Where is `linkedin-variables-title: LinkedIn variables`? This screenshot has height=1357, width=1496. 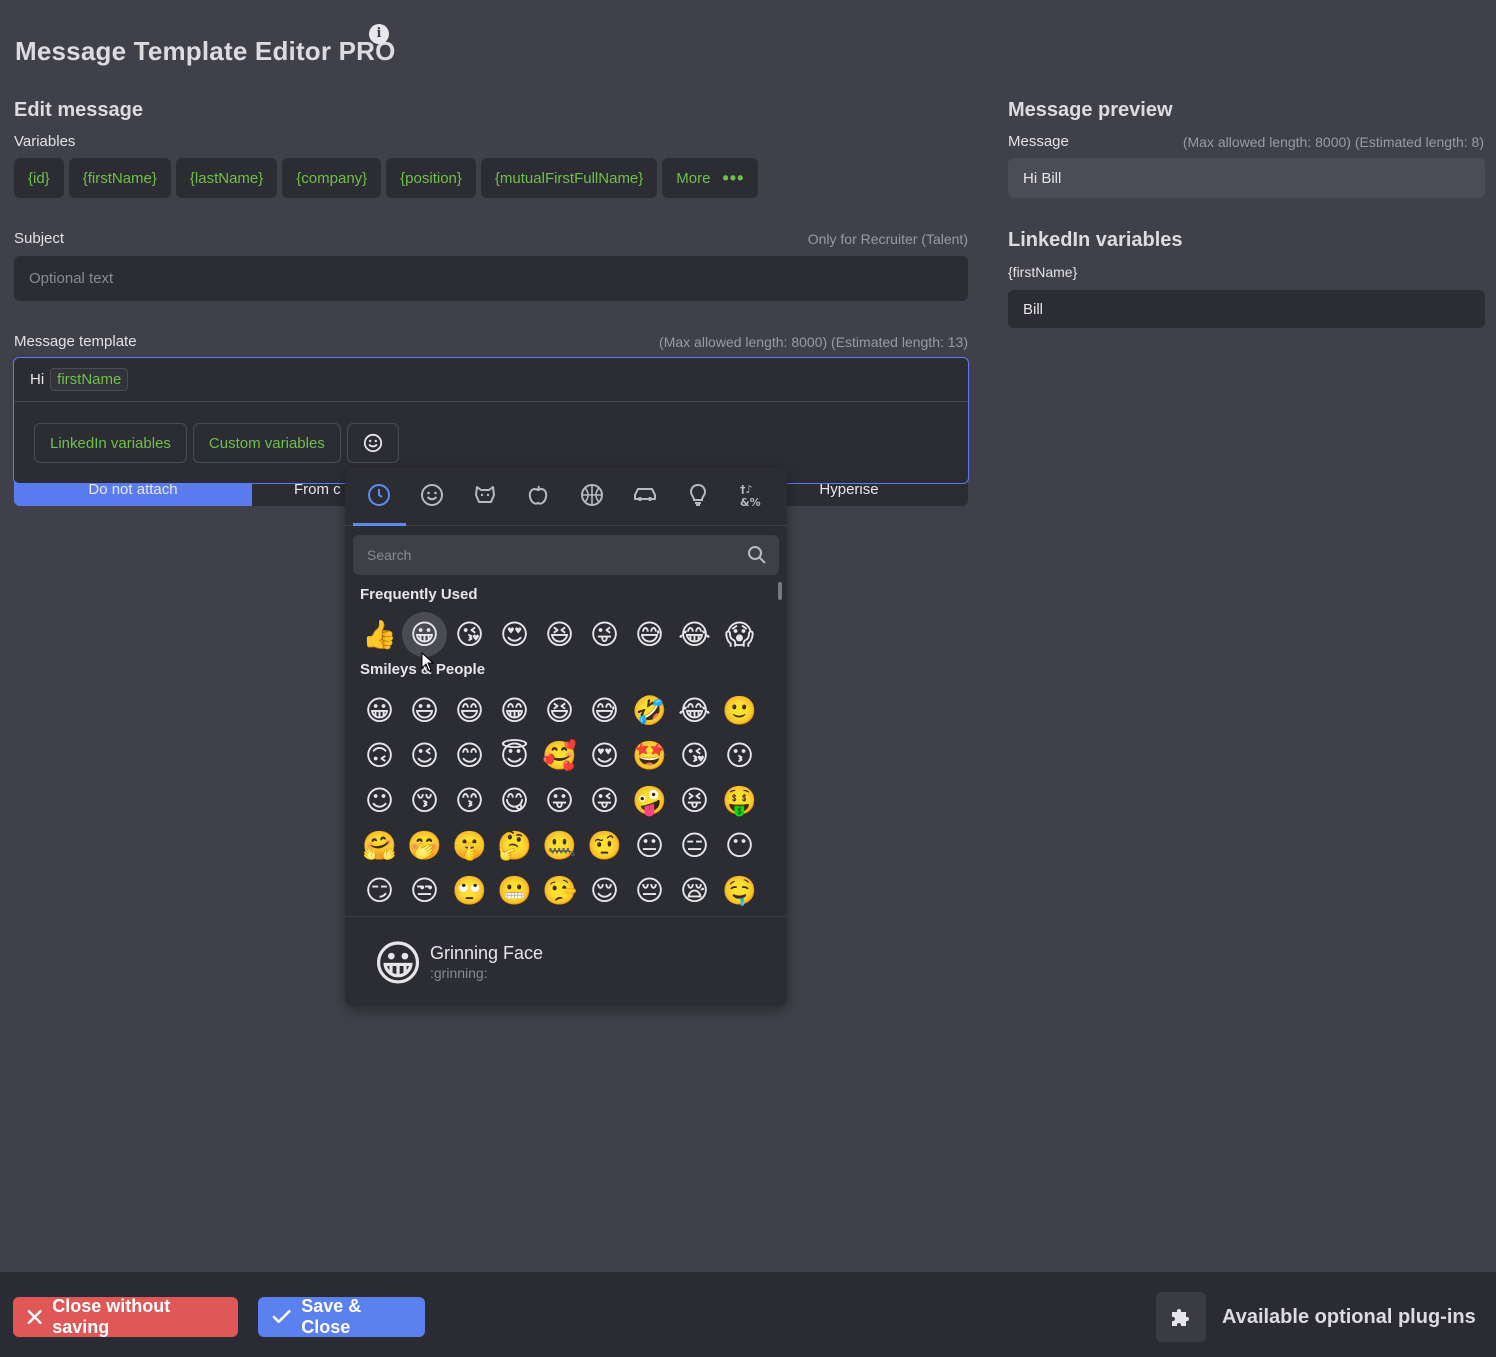 linkedin-variables-title: LinkedIn variables is located at coordinates (1095, 240).